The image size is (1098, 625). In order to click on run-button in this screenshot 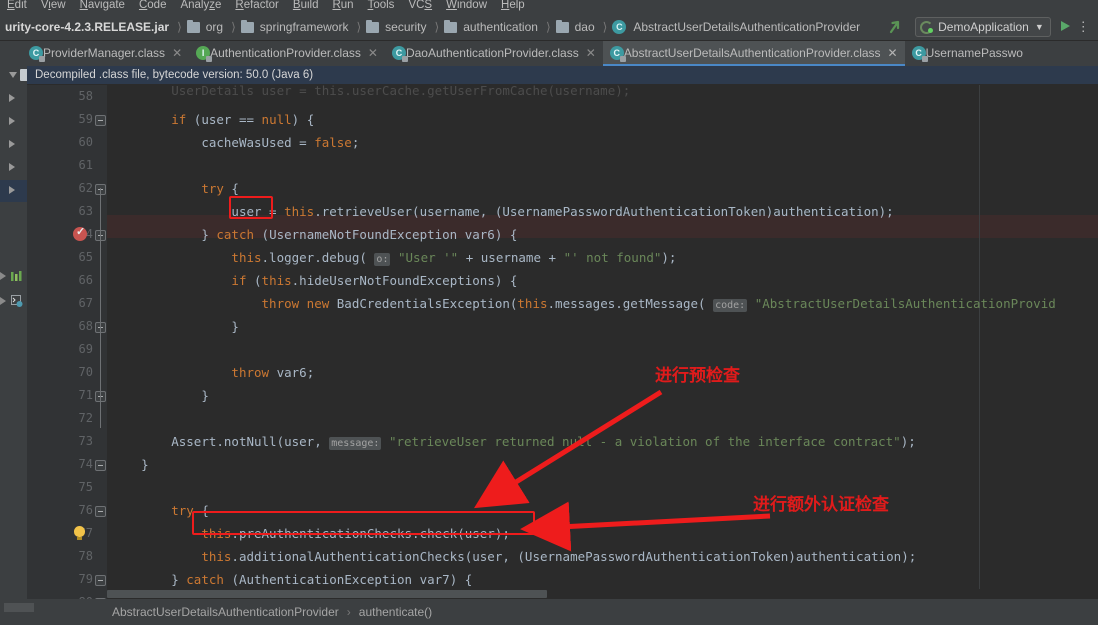, I will do `click(1065, 27)`.